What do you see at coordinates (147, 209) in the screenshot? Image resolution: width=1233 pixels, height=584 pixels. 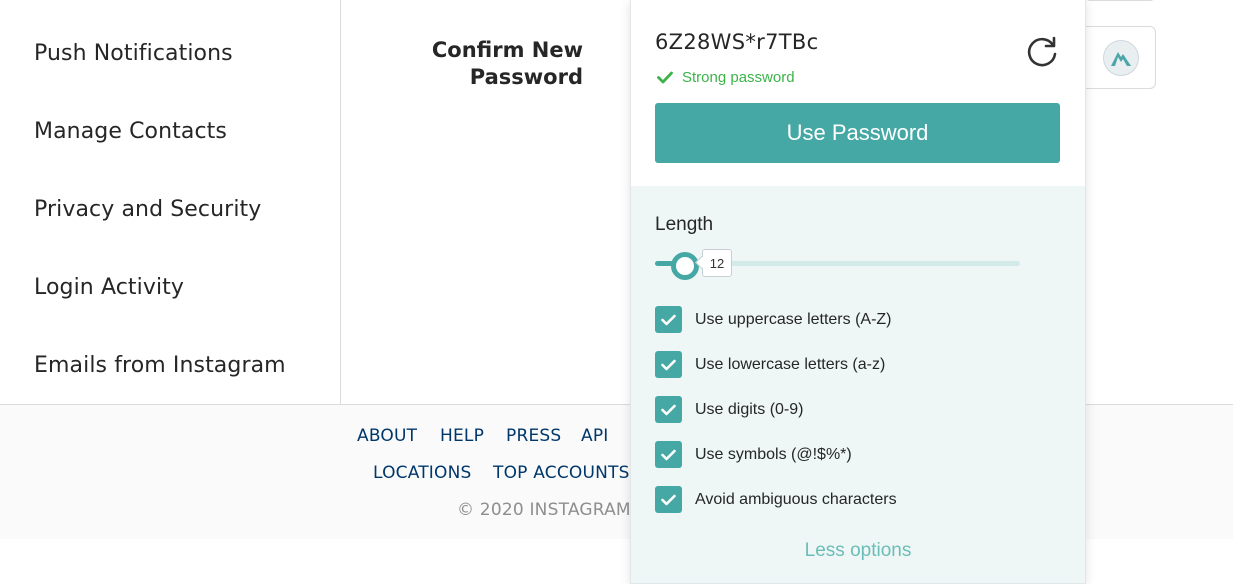 I see `sidebar-item-privacy-security: Privacy and Security` at bounding box center [147, 209].